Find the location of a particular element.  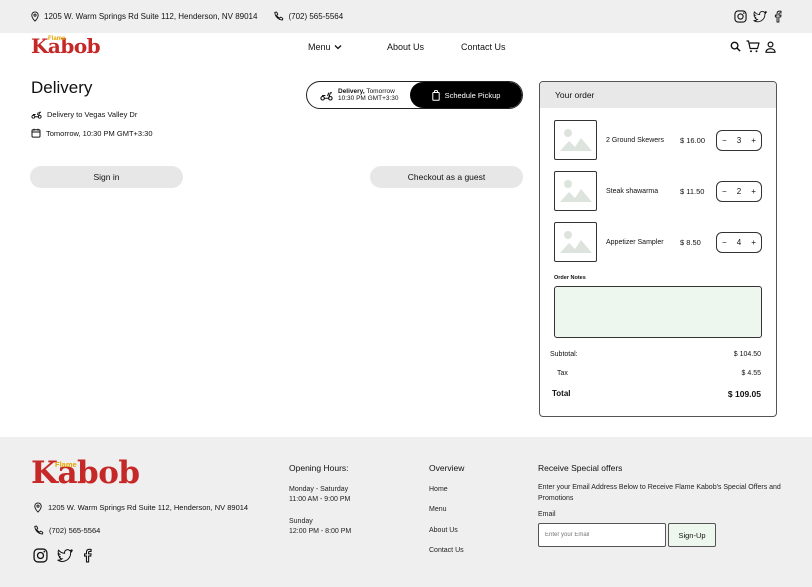

order-panel-title: Your order is located at coordinates (658, 95).